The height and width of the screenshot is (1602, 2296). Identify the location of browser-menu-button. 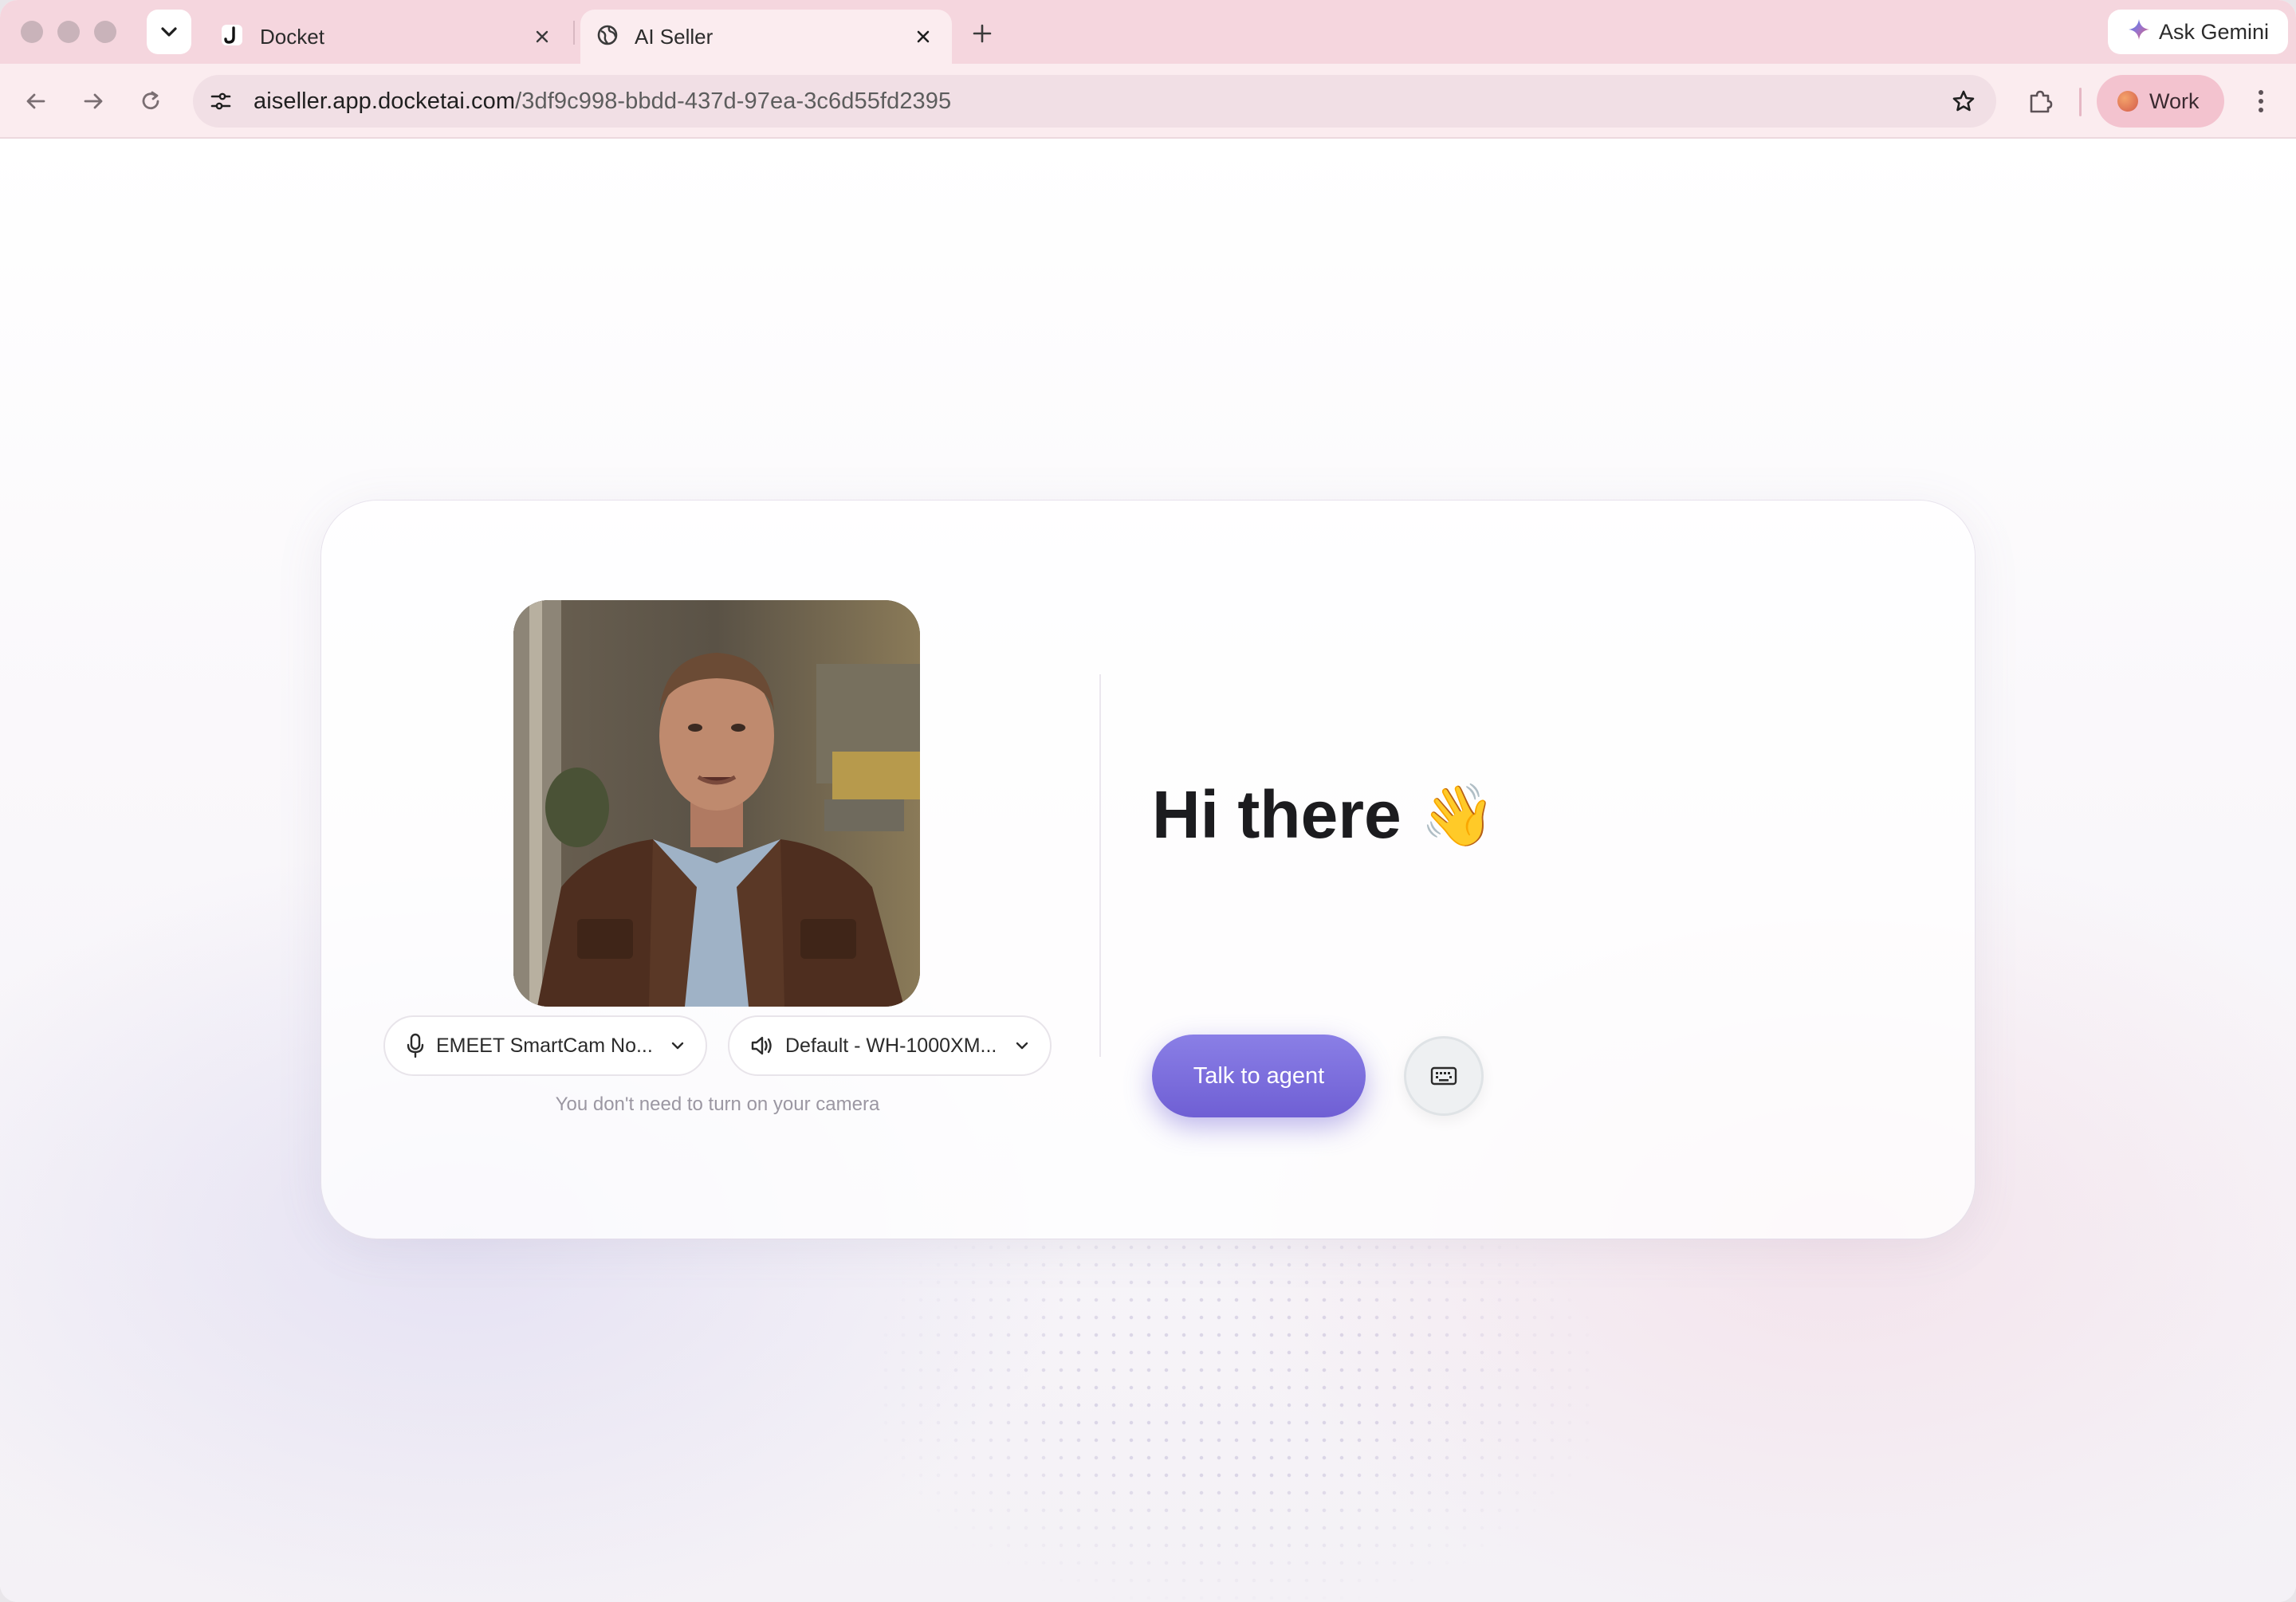
(2261, 101).